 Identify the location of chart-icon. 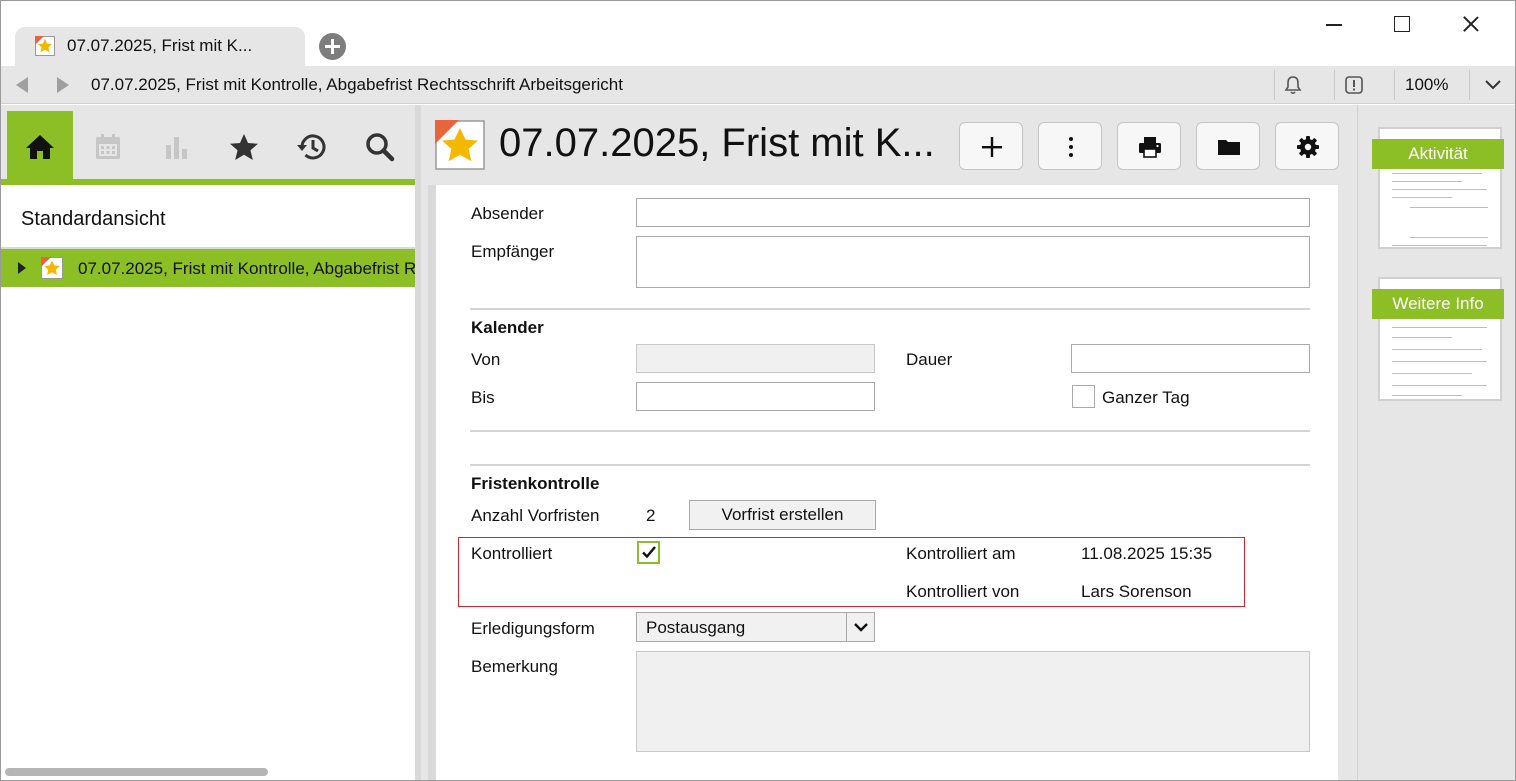
(176, 148).